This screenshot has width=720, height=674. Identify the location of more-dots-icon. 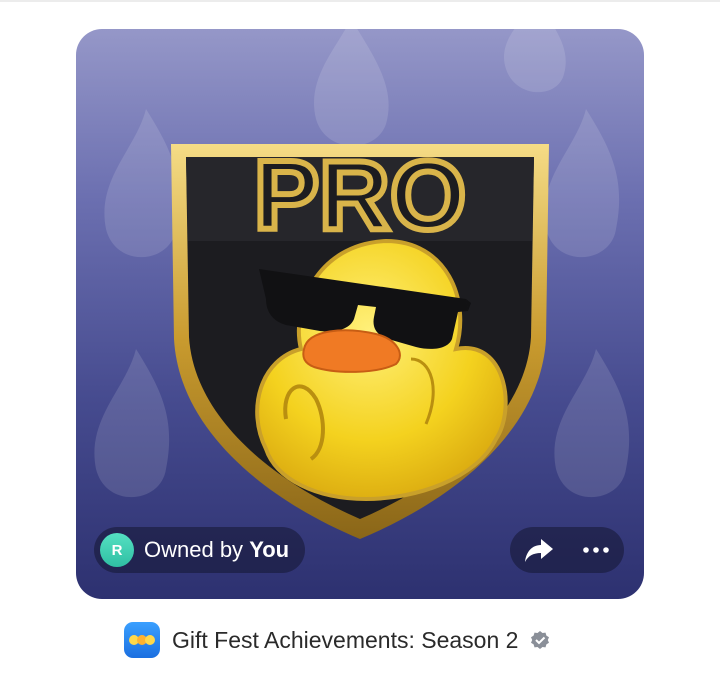
(595, 550).